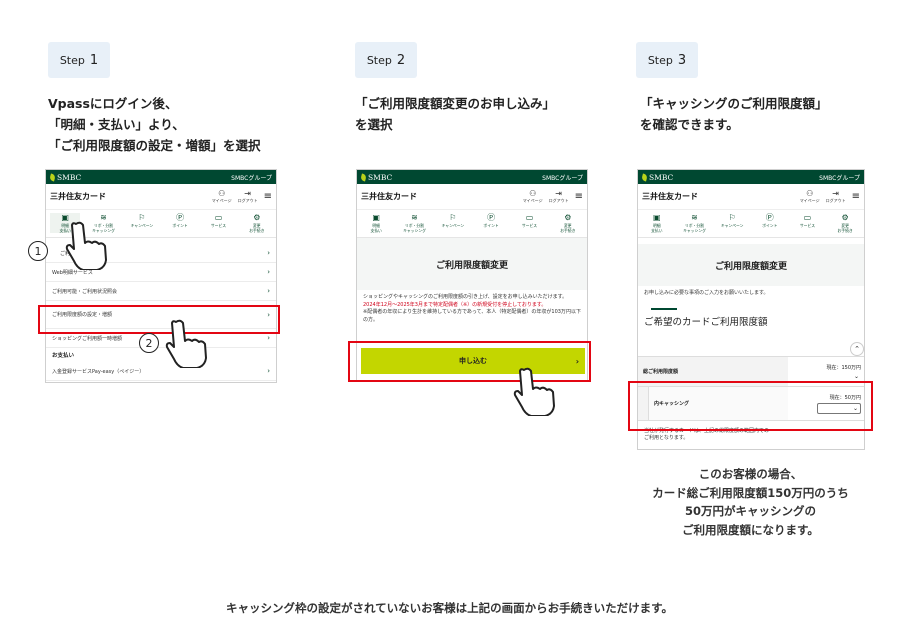  Describe the element at coordinates (529, 225) in the screenshot. I see `nav-label: サービス` at that location.